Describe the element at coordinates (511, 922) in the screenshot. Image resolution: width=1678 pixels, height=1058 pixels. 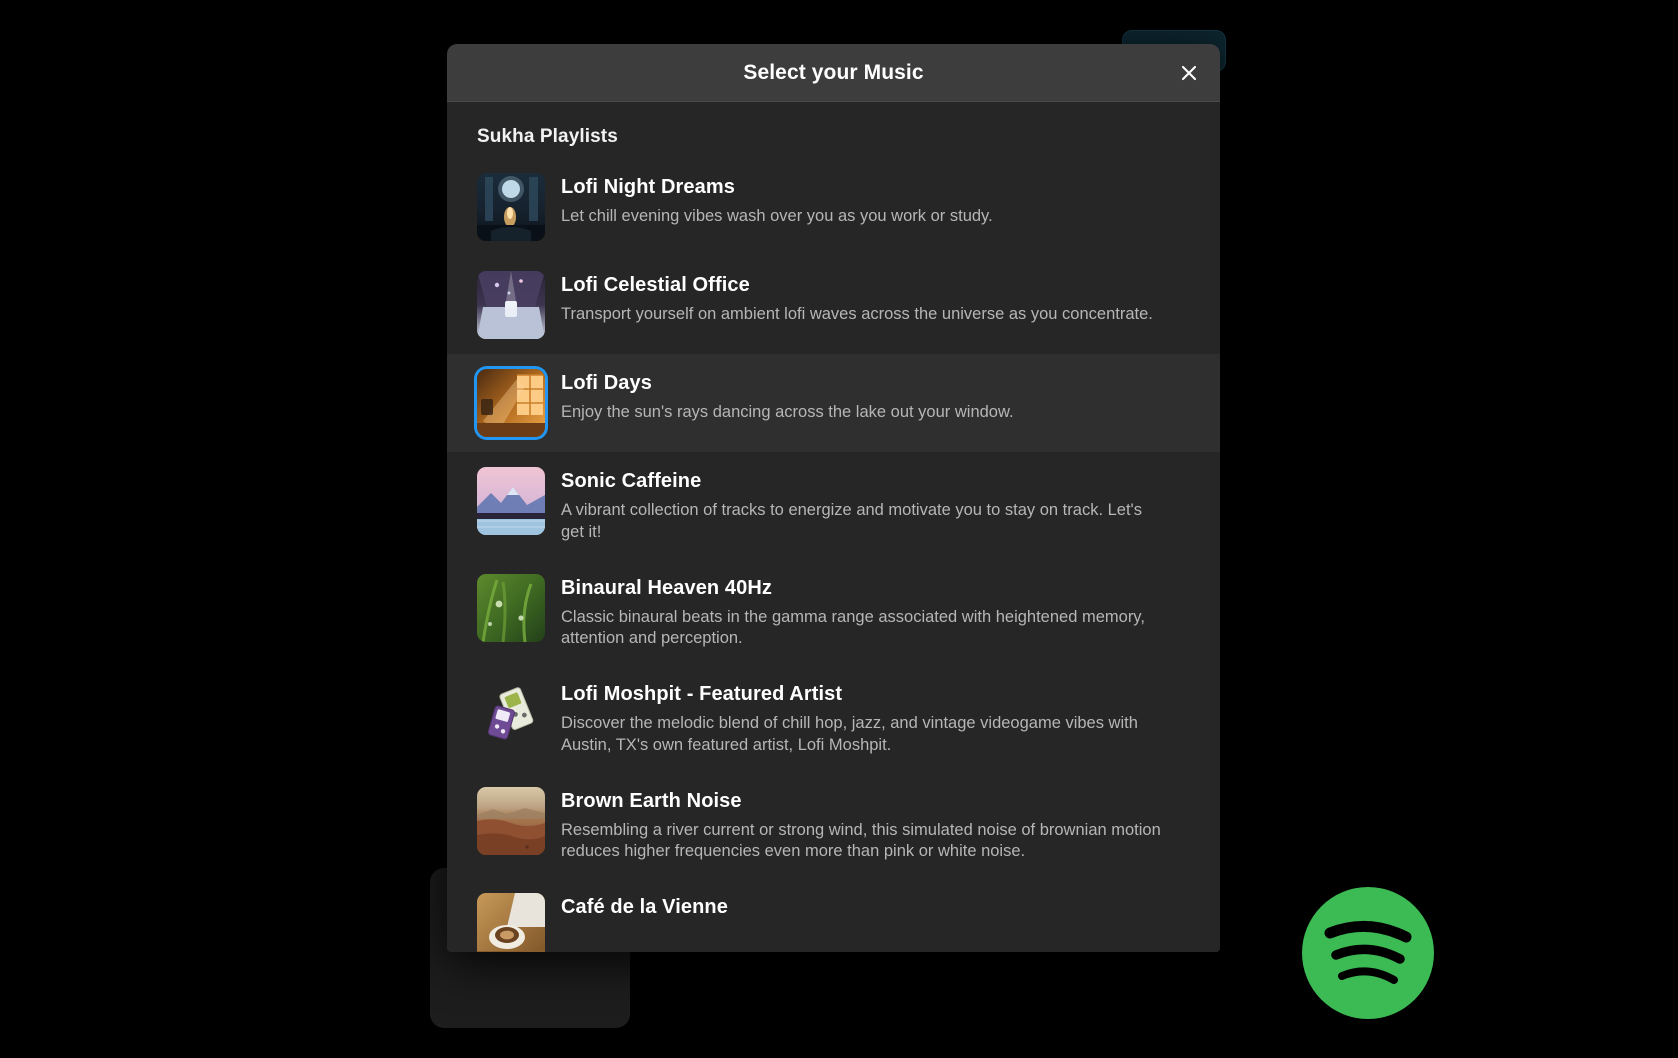
I see `playlist-thumbnail-coffee-cup-table` at that location.